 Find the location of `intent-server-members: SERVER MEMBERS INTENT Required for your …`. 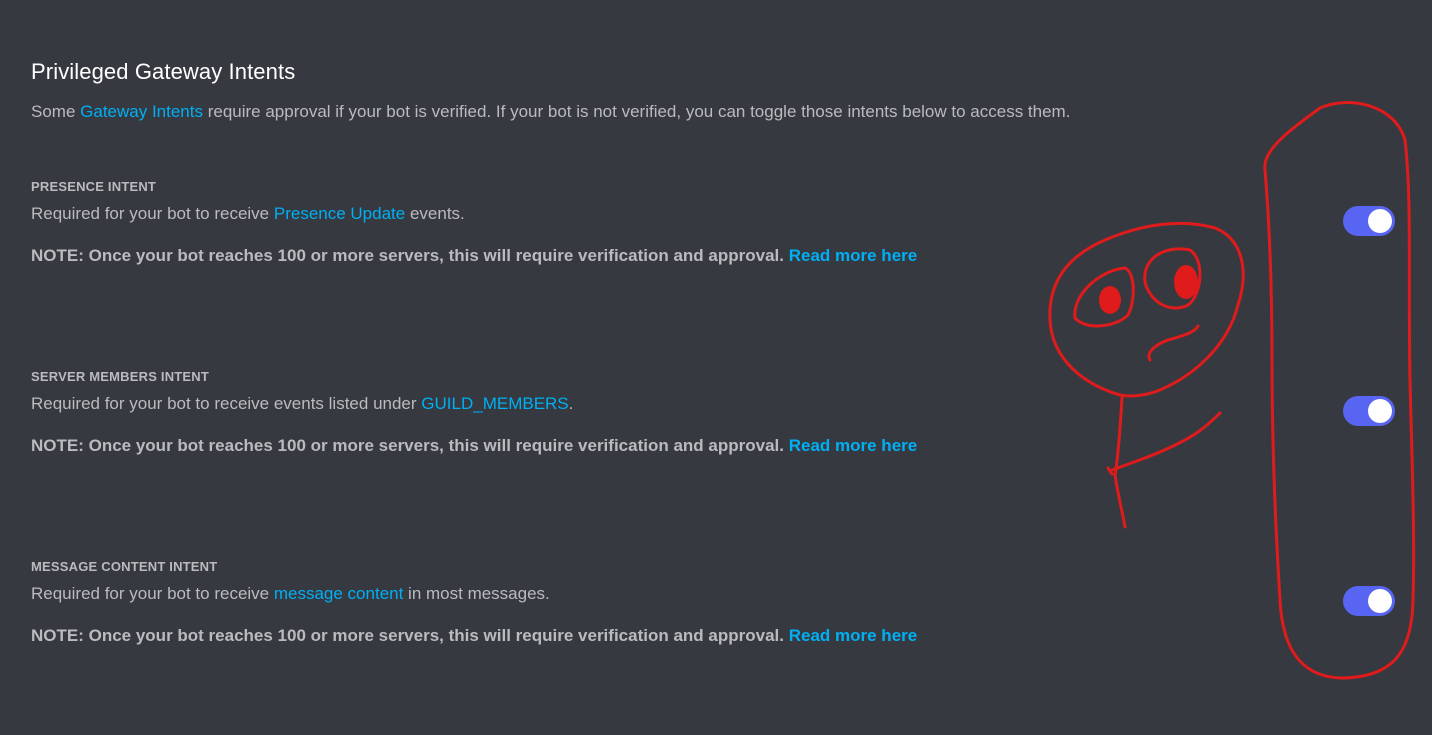

intent-server-members: SERVER MEMBERS INTENT Required for your … is located at coordinates (721, 424).